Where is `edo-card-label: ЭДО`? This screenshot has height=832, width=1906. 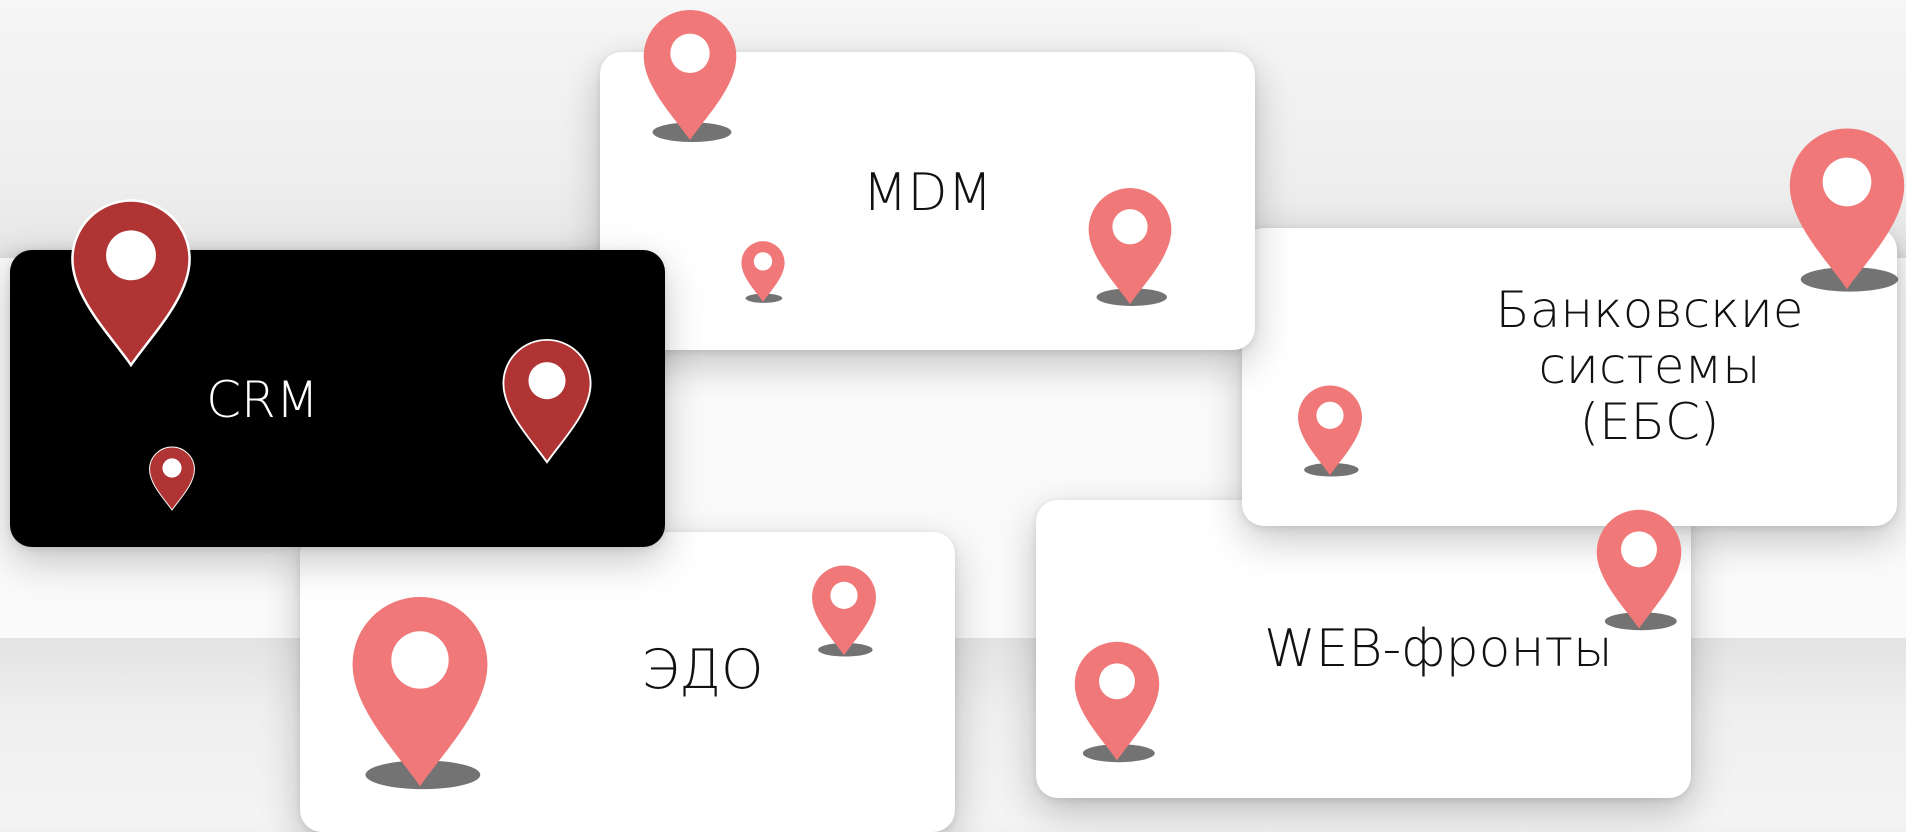
edo-card-label: ЭДО is located at coordinates (702, 669).